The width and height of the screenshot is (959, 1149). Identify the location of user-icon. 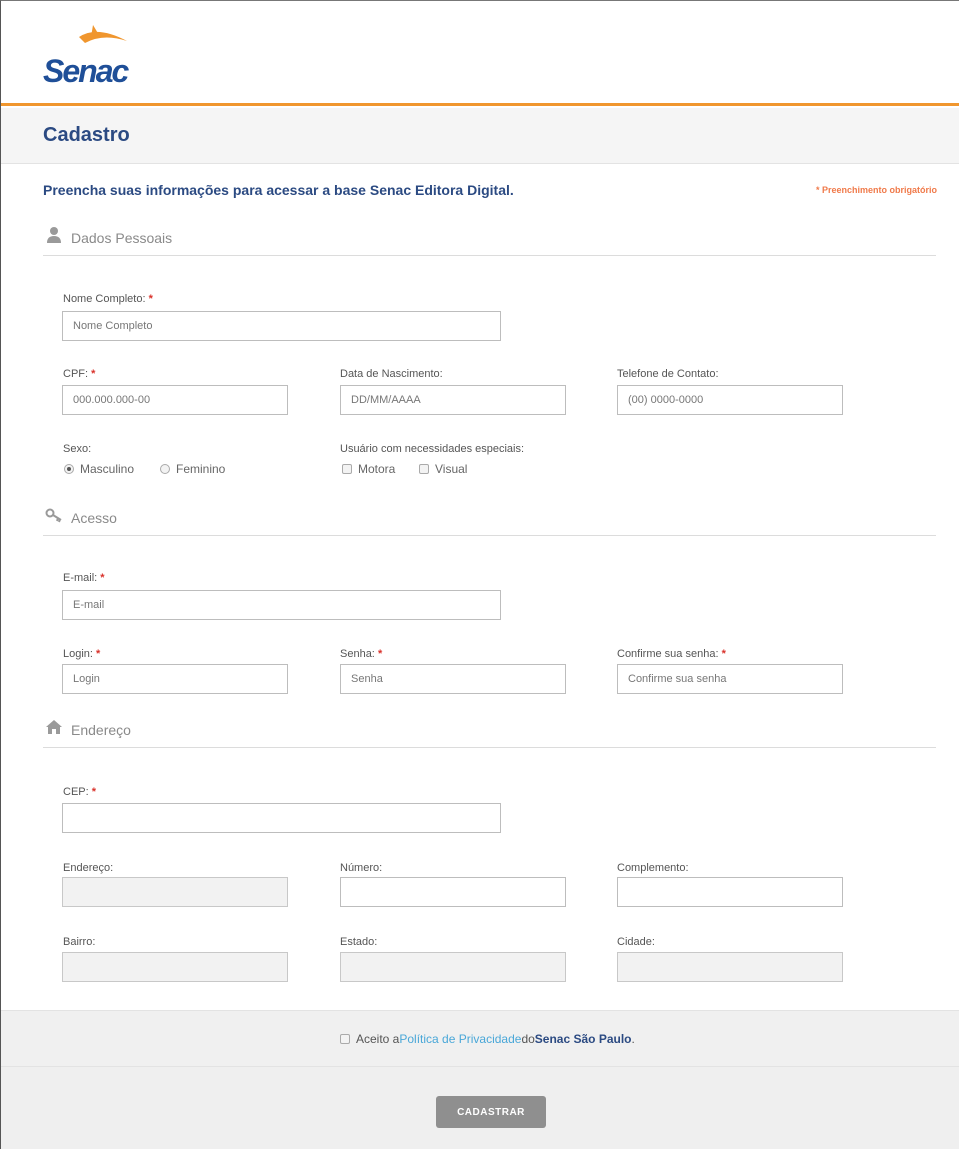
(54, 235).